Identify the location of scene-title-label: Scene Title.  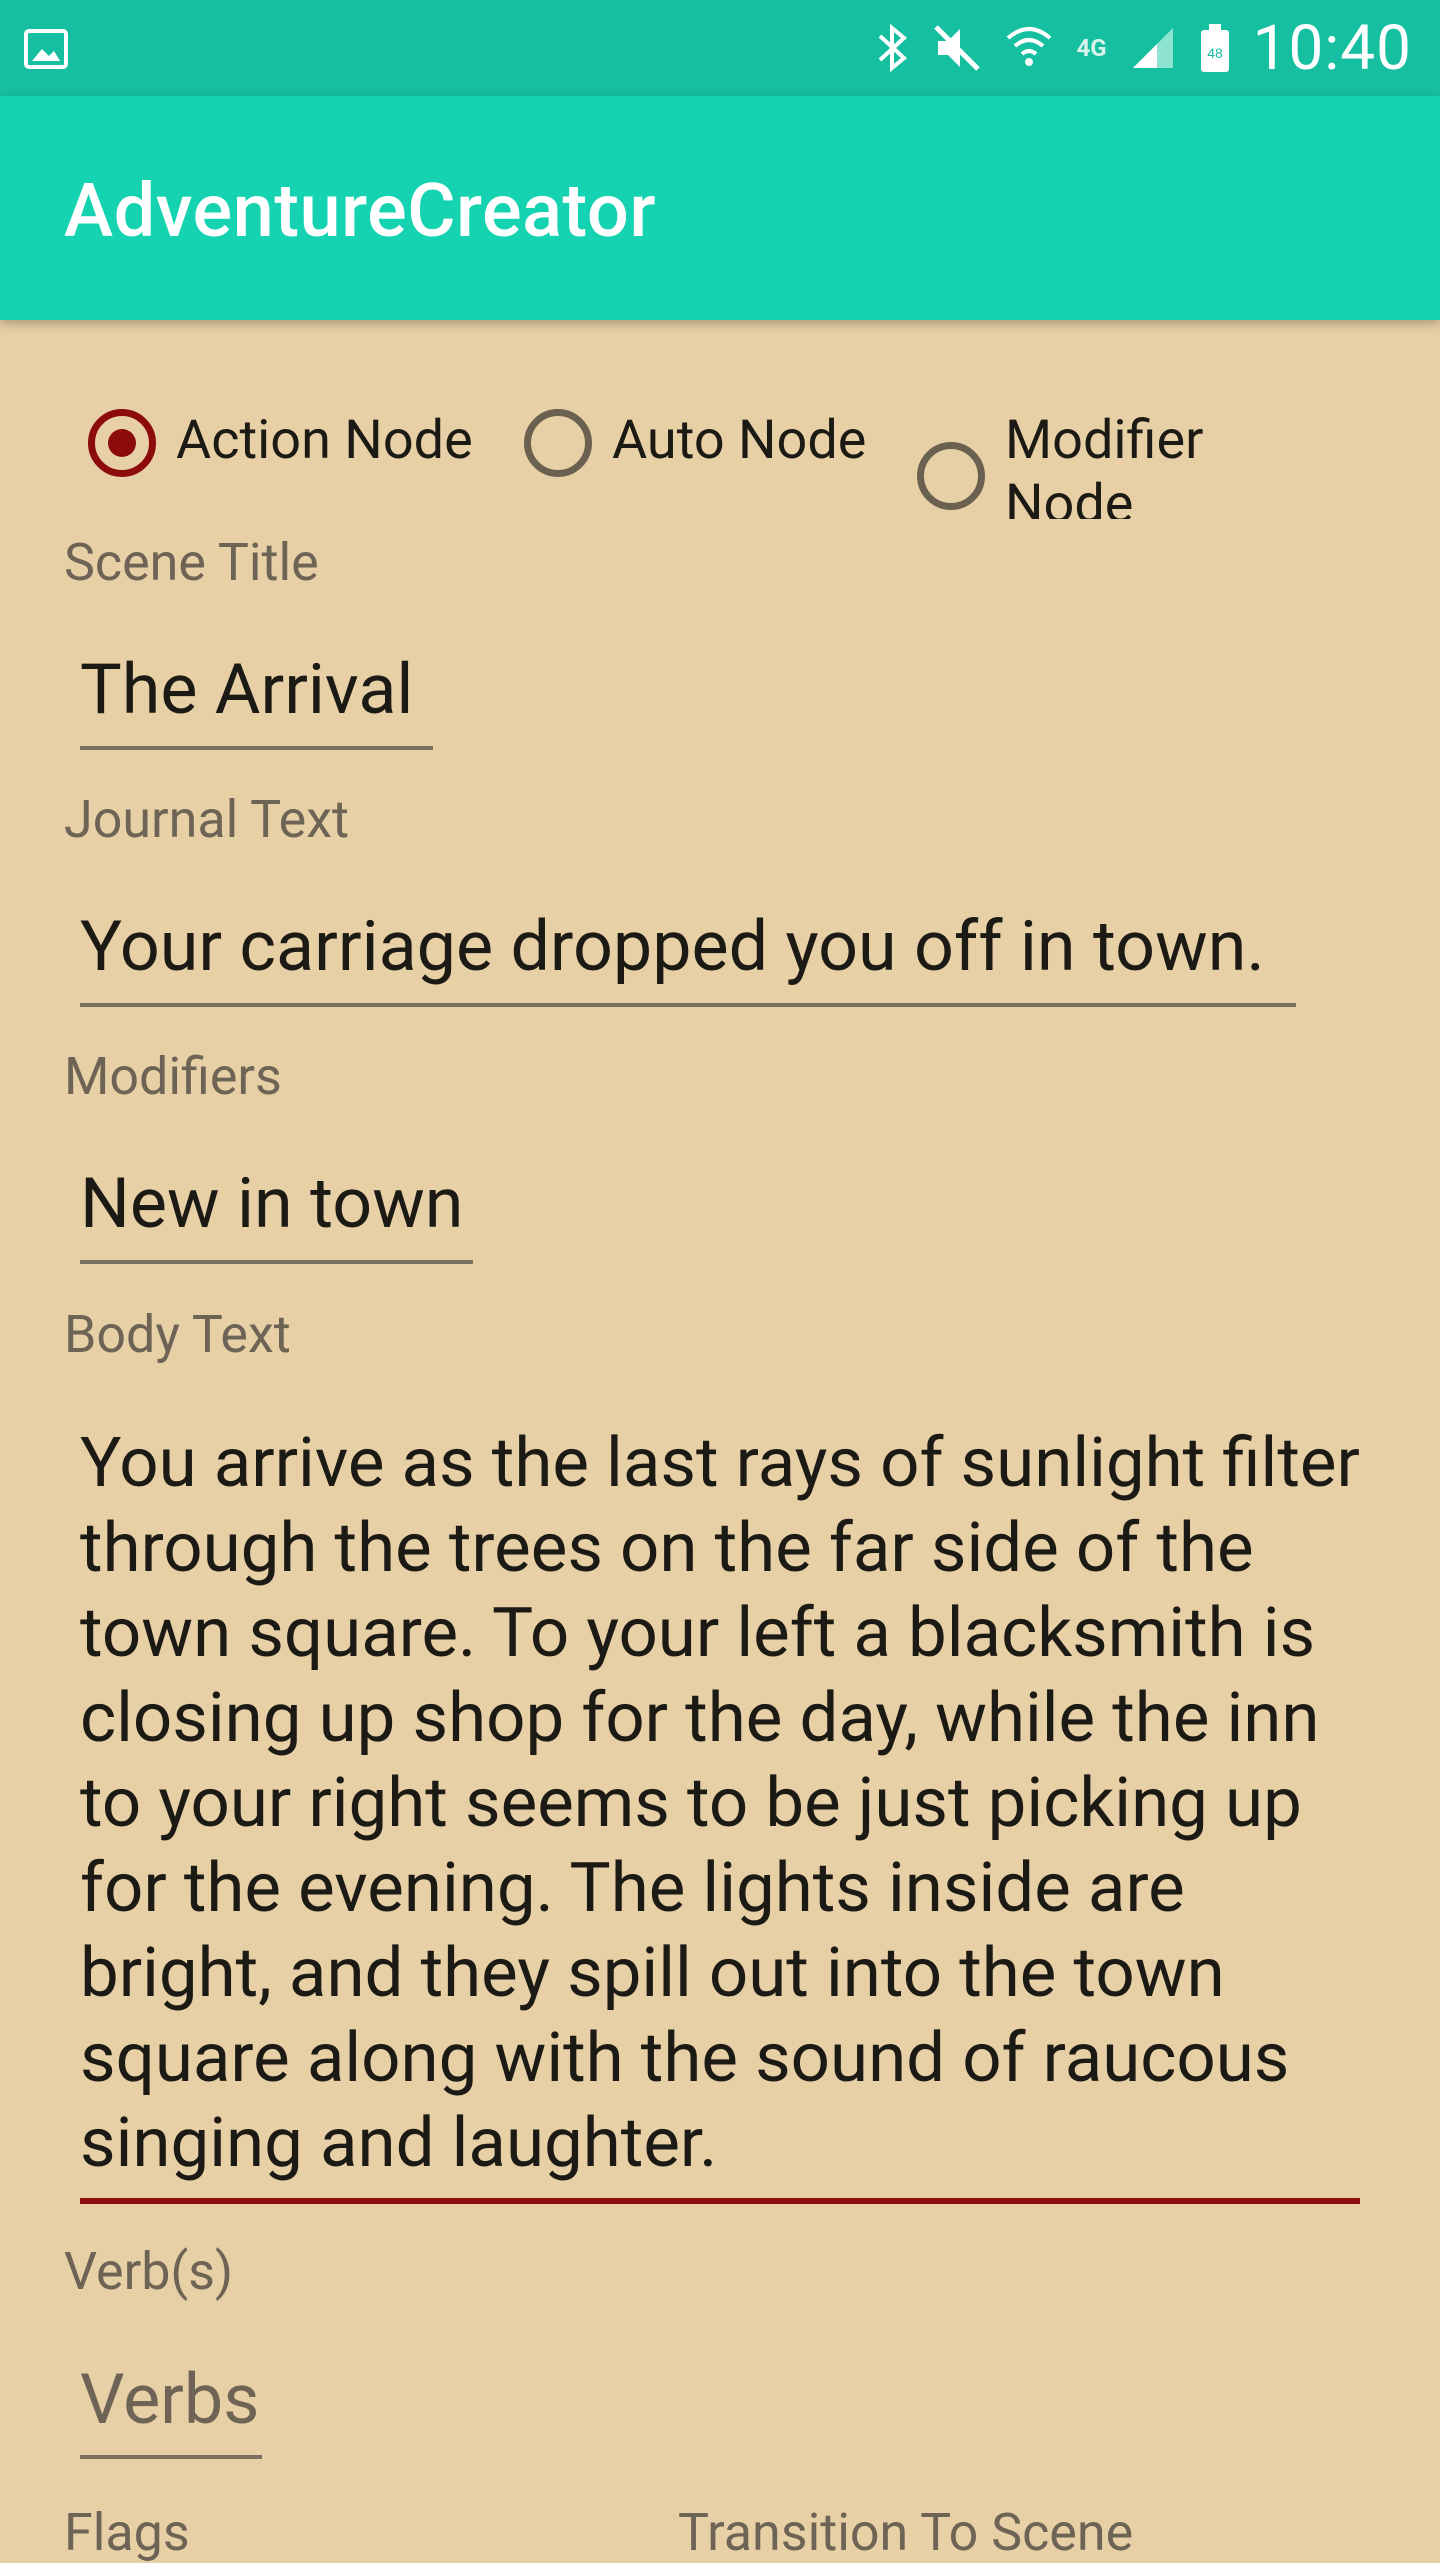
(191, 562).